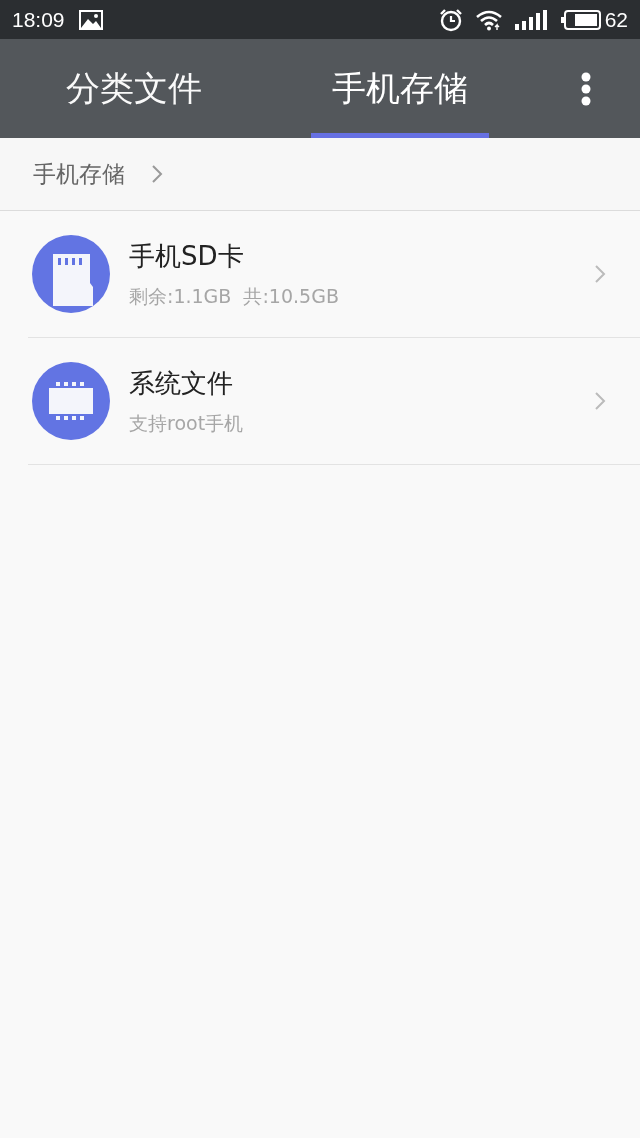 The width and height of the screenshot is (640, 1138). What do you see at coordinates (334, 401) in the screenshot?
I see `storage-item: 系统文件 支持root手机` at bounding box center [334, 401].